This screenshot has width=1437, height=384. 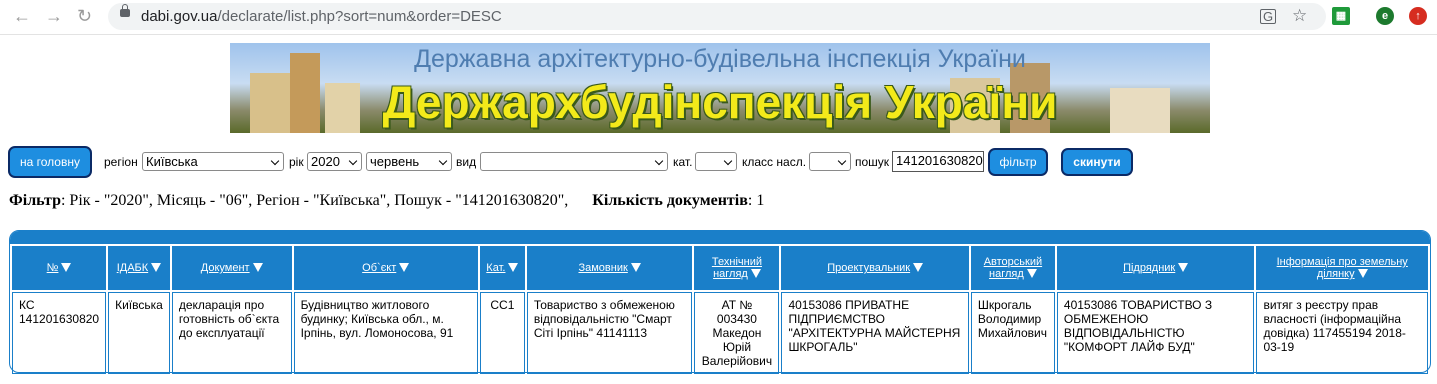 I want to click on column-header-land-info: Інформація про земельну ділянку, so click(x=1342, y=268).